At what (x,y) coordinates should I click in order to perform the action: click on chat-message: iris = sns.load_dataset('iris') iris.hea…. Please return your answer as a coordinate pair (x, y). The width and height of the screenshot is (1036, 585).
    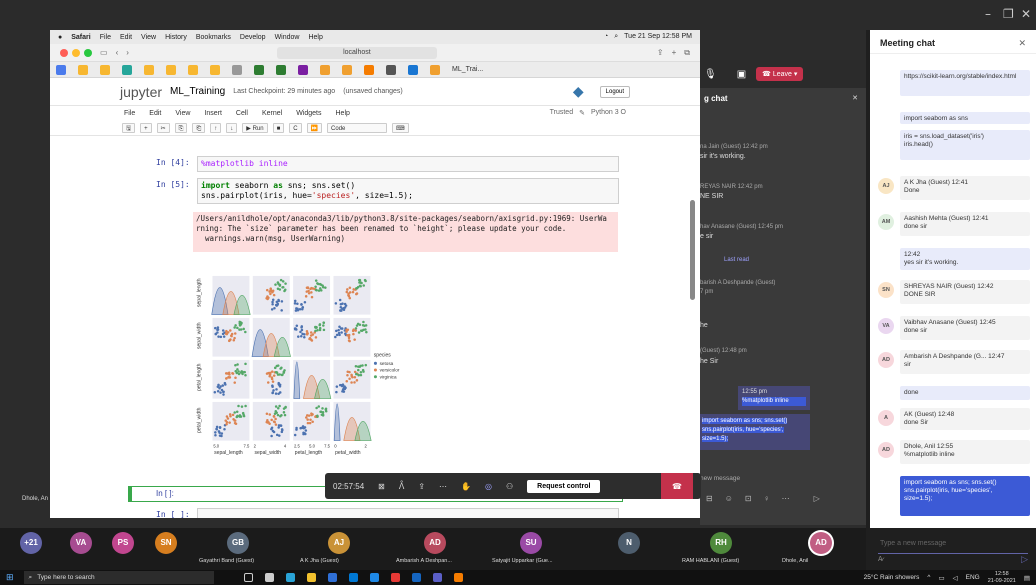
    Looking at the image, I should click on (954, 145).